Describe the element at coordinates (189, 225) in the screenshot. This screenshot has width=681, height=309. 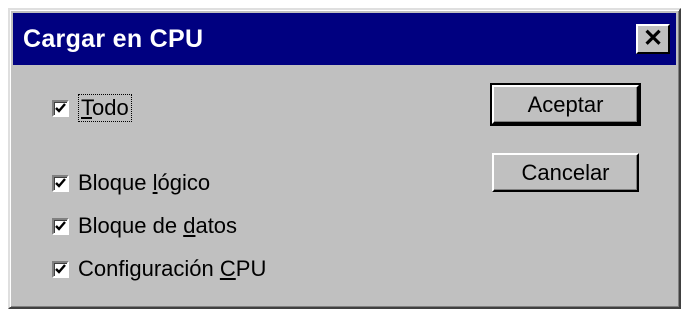
I see `mnemonic-key: d` at that location.